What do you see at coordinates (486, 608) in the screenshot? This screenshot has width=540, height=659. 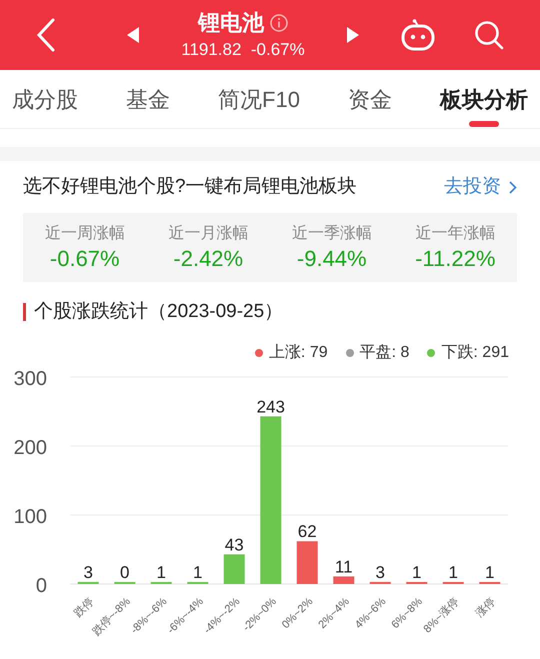 I see `x-category-label: 涨停` at bounding box center [486, 608].